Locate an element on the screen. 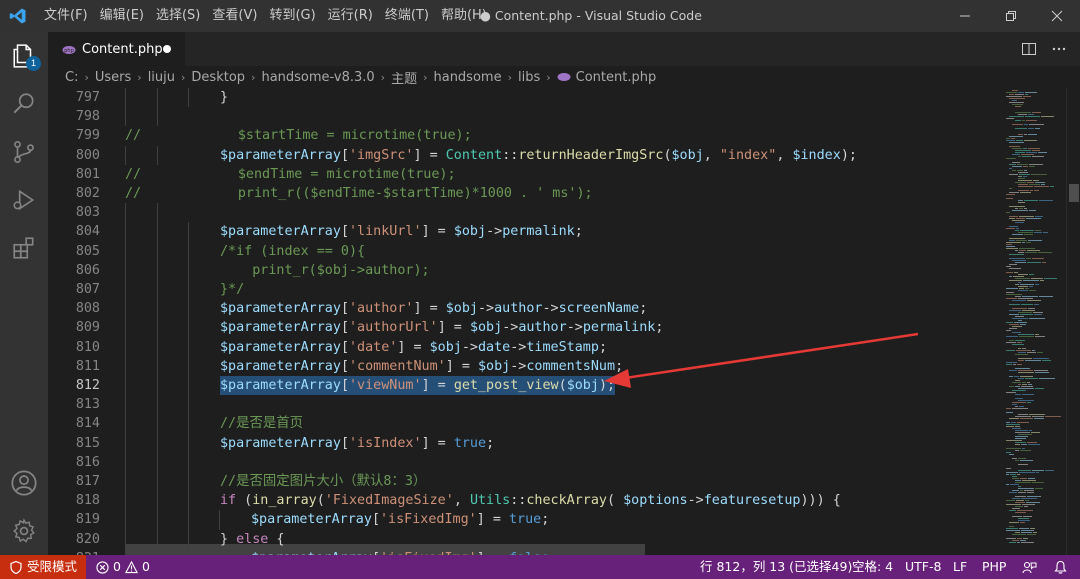 The height and width of the screenshot is (579, 1080). code-line: 803 is located at coordinates (524, 213).